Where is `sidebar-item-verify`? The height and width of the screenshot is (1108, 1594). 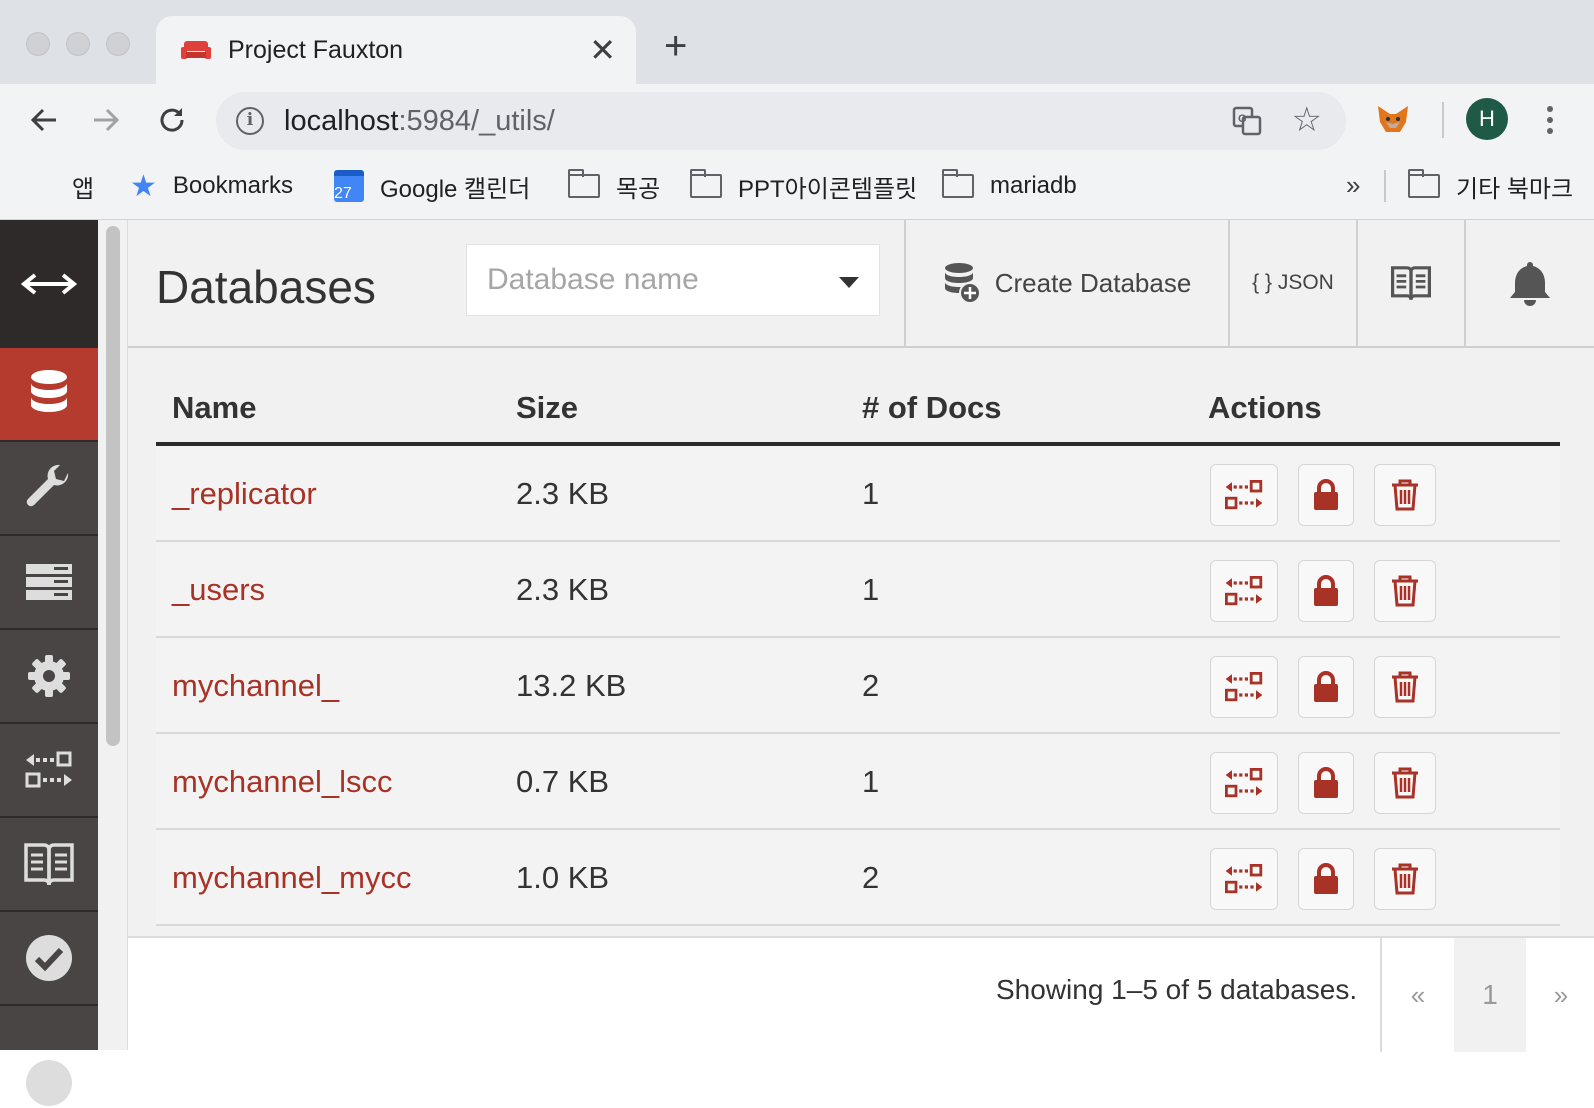 sidebar-item-verify is located at coordinates (49, 959).